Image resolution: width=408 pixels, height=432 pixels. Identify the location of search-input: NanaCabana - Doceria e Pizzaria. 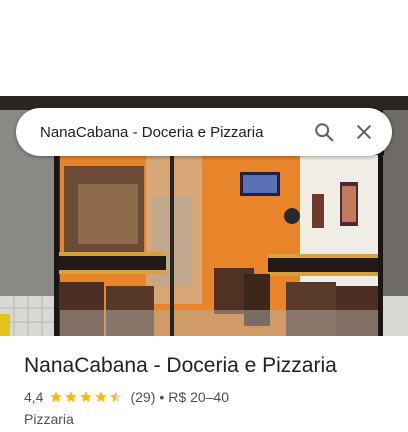
(172, 132).